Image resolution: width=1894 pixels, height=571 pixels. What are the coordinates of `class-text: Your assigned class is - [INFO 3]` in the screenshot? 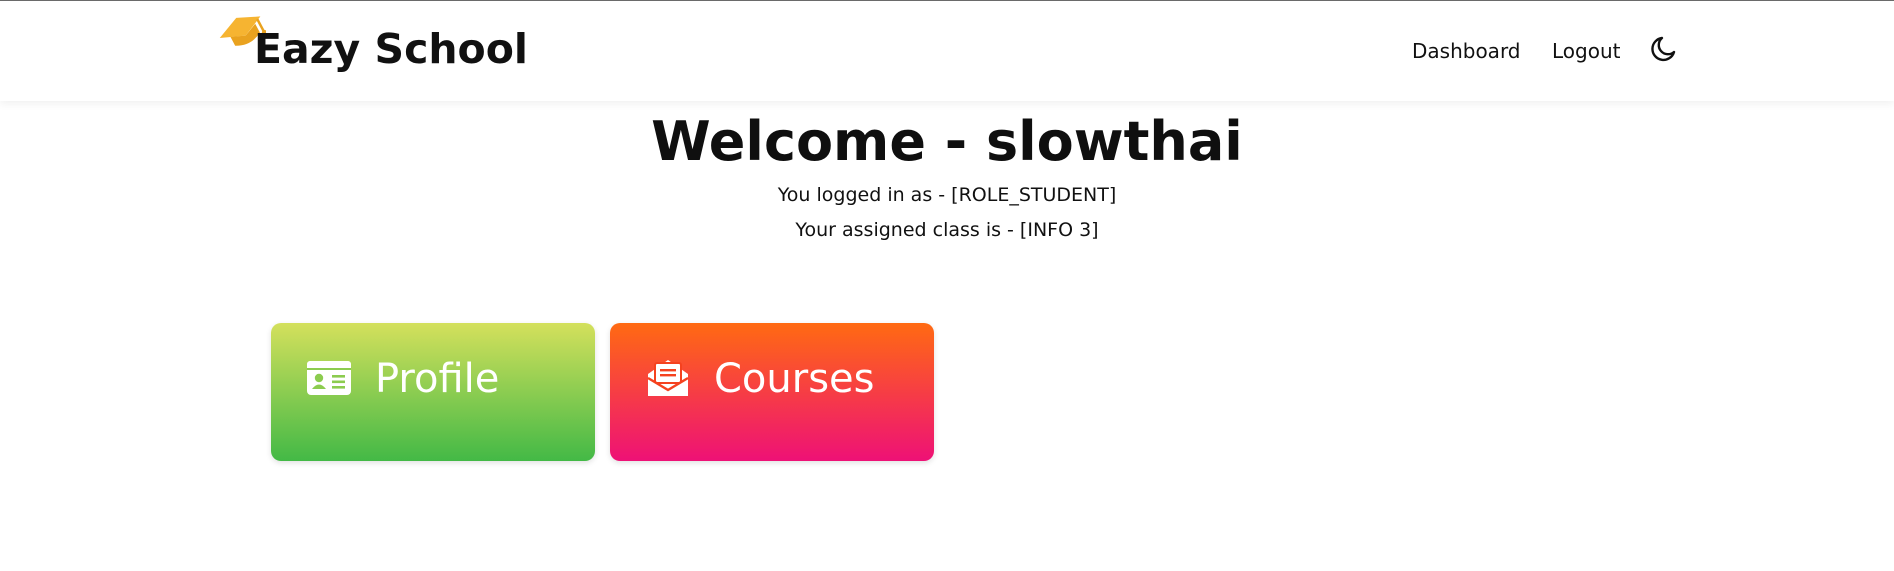 It's located at (947, 230).